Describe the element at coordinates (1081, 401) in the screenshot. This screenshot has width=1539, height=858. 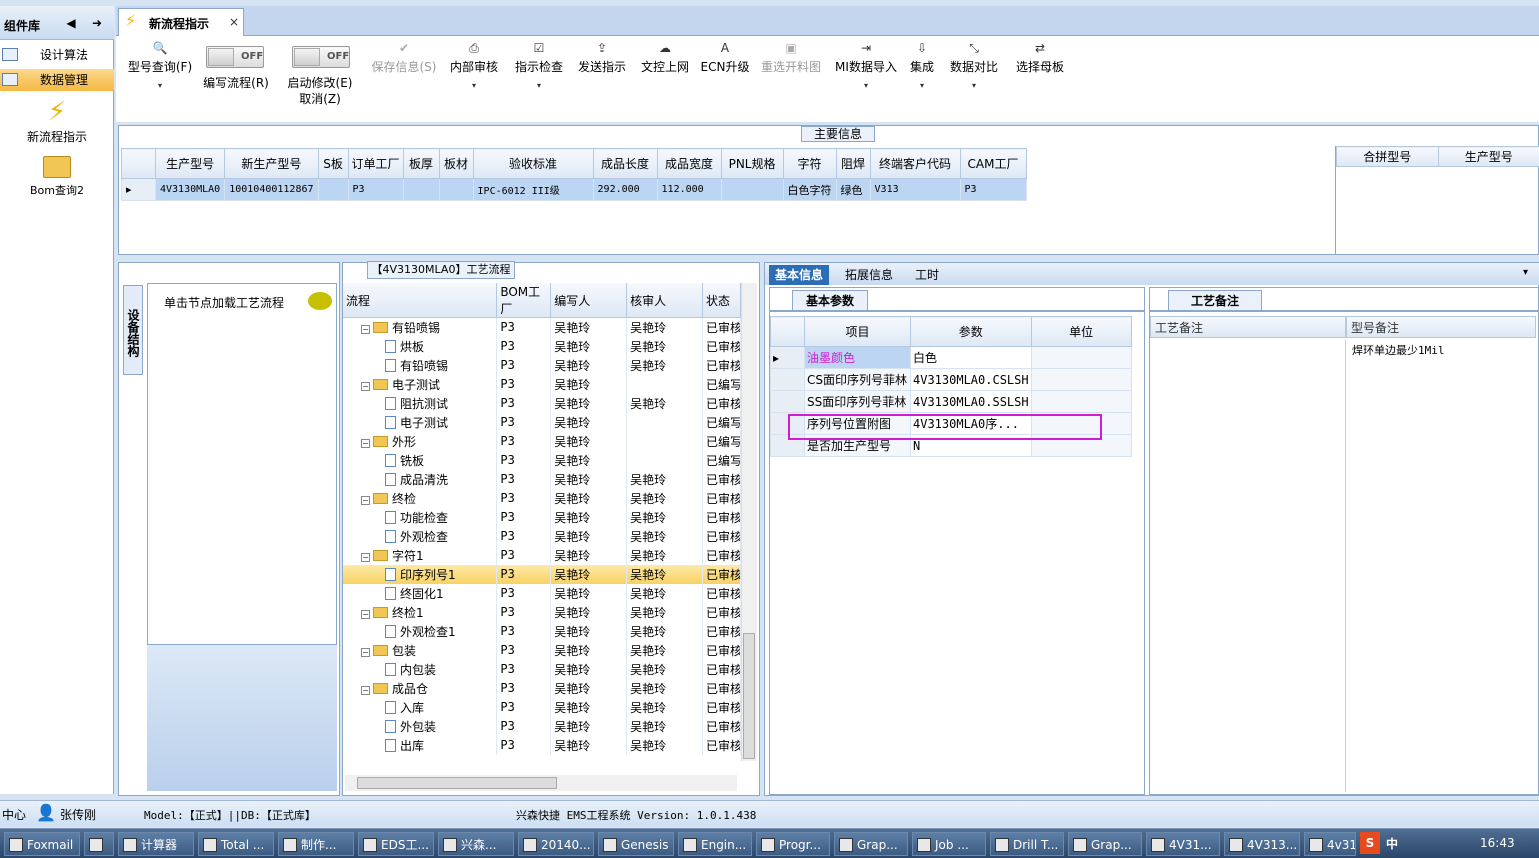
I see `property-unit` at that location.